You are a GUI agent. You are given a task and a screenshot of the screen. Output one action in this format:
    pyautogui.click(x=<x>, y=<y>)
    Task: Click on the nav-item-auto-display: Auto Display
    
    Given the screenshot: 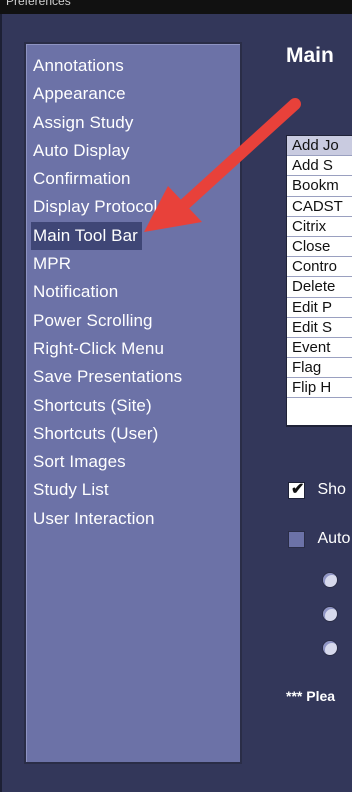 What is the action you would take?
    pyautogui.click(x=108, y=151)
    